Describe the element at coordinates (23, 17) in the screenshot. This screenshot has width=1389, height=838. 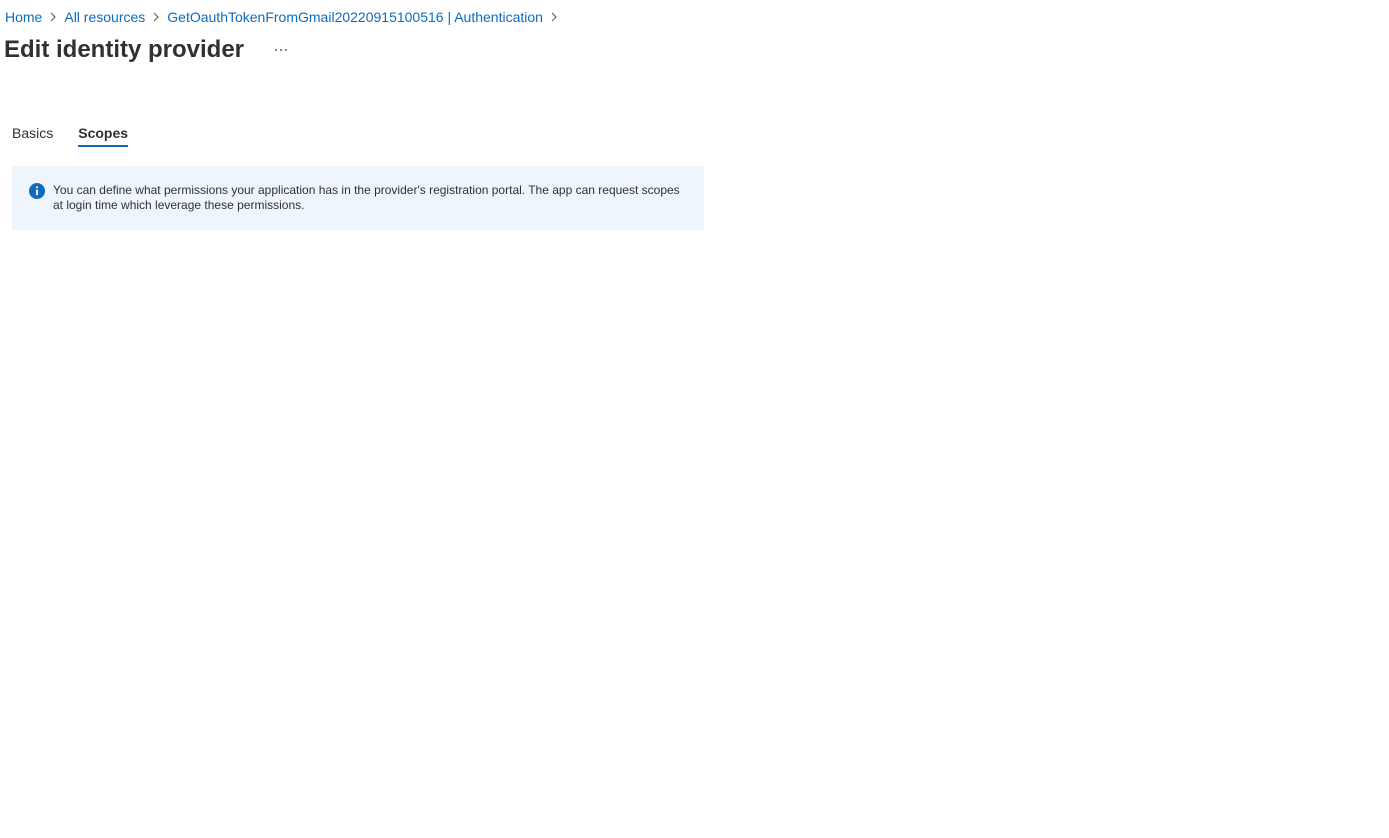
I see `breadcrumb-home-link: Home` at that location.